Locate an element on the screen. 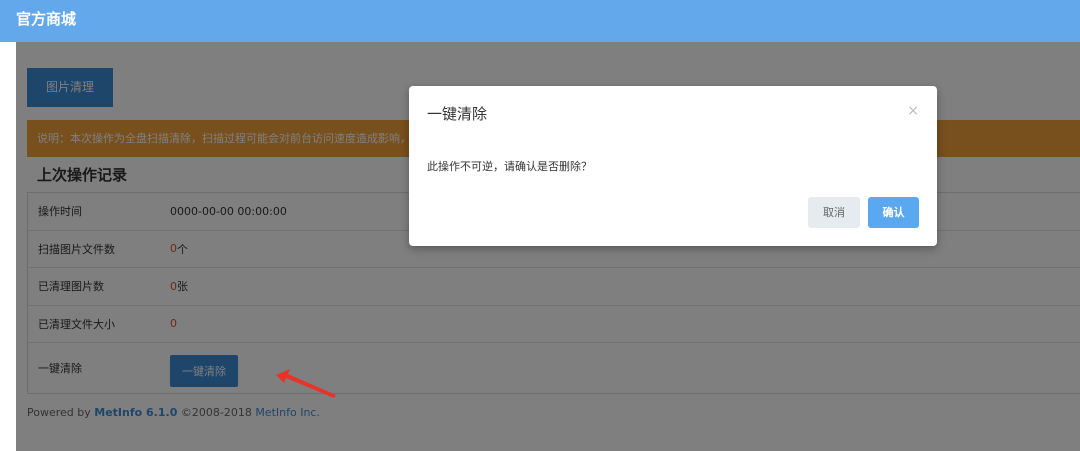 Image resolution: width=1080 pixels, height=451 pixels. red-arrow-annotation is located at coordinates (306, 383).